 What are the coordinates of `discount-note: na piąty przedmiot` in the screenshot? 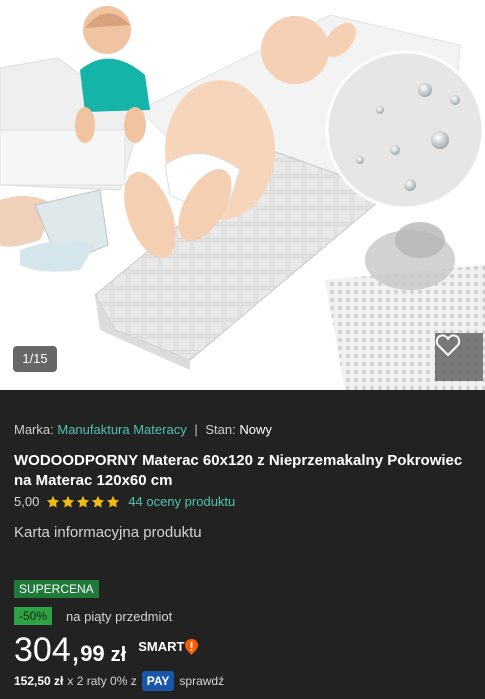 It's located at (119, 616).